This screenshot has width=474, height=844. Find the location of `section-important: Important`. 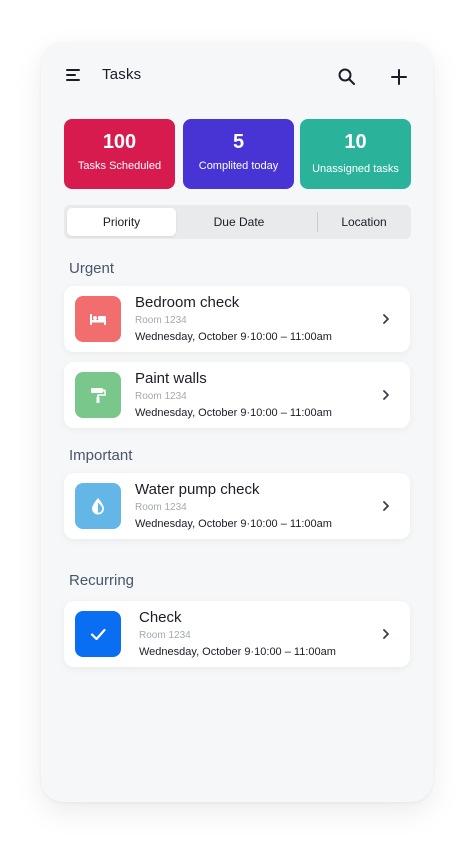

section-important: Important is located at coordinates (101, 455).